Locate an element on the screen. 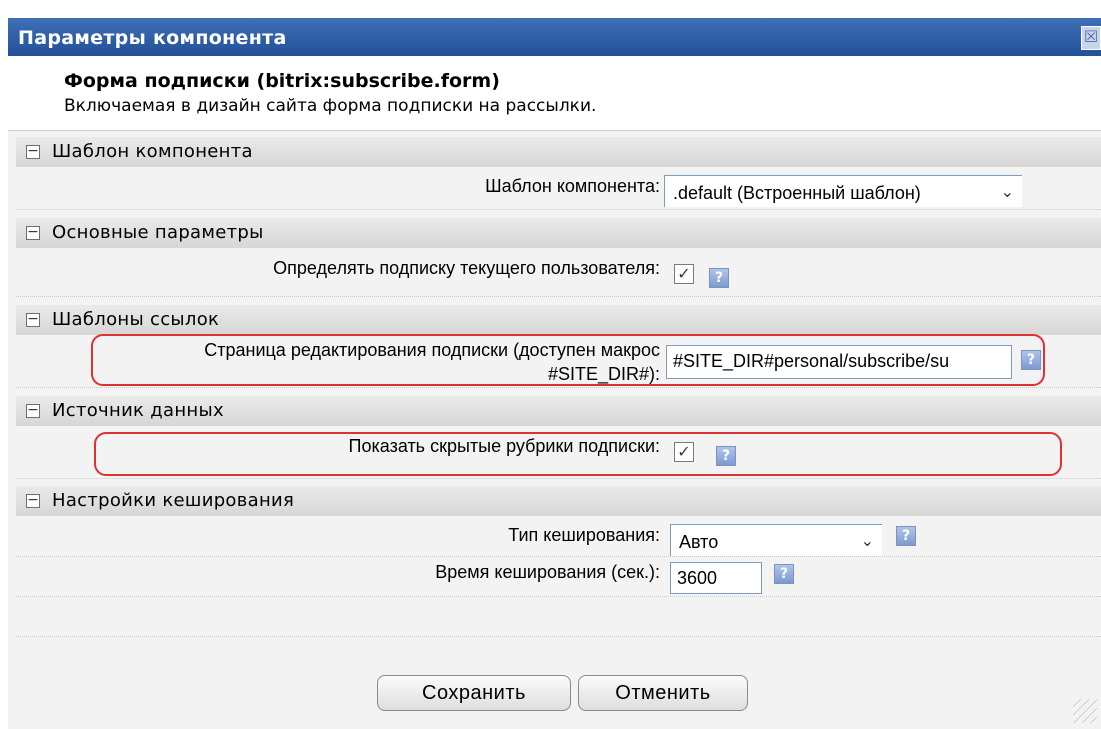 Image resolution: width=1101 pixels, height=729 pixels. section-data-source: − Источник данных is located at coordinates (558, 411).